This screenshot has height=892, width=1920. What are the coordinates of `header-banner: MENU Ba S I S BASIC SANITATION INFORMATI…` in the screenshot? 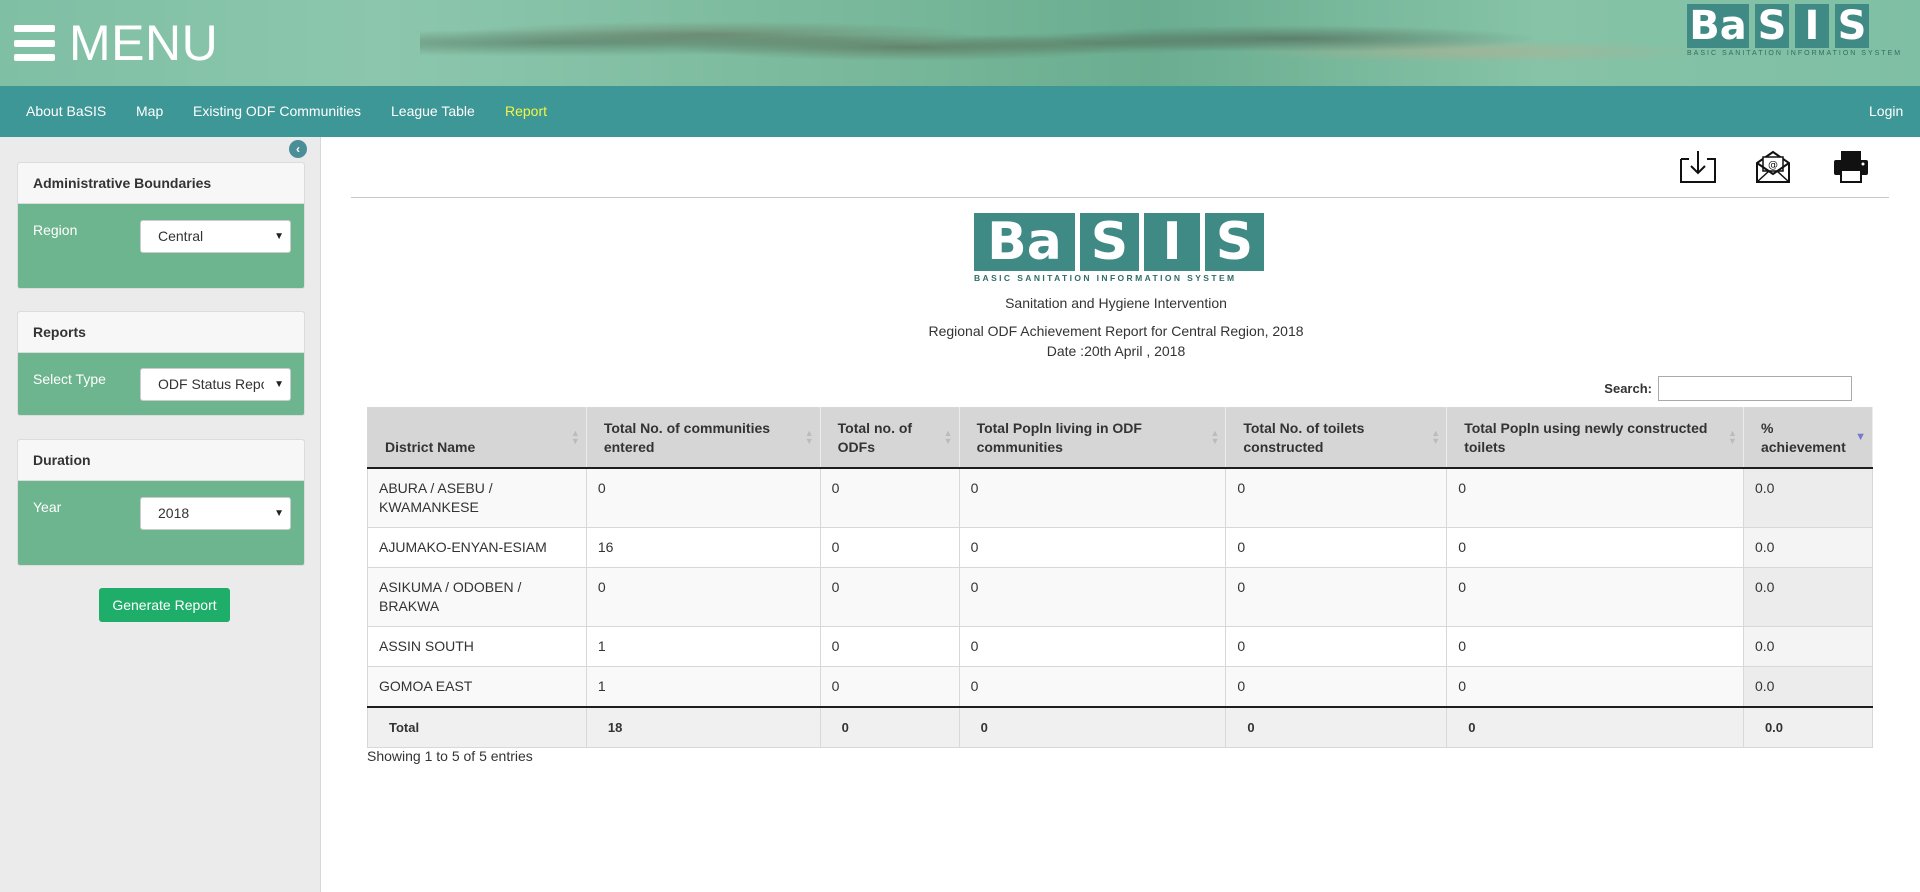 It's located at (960, 43).